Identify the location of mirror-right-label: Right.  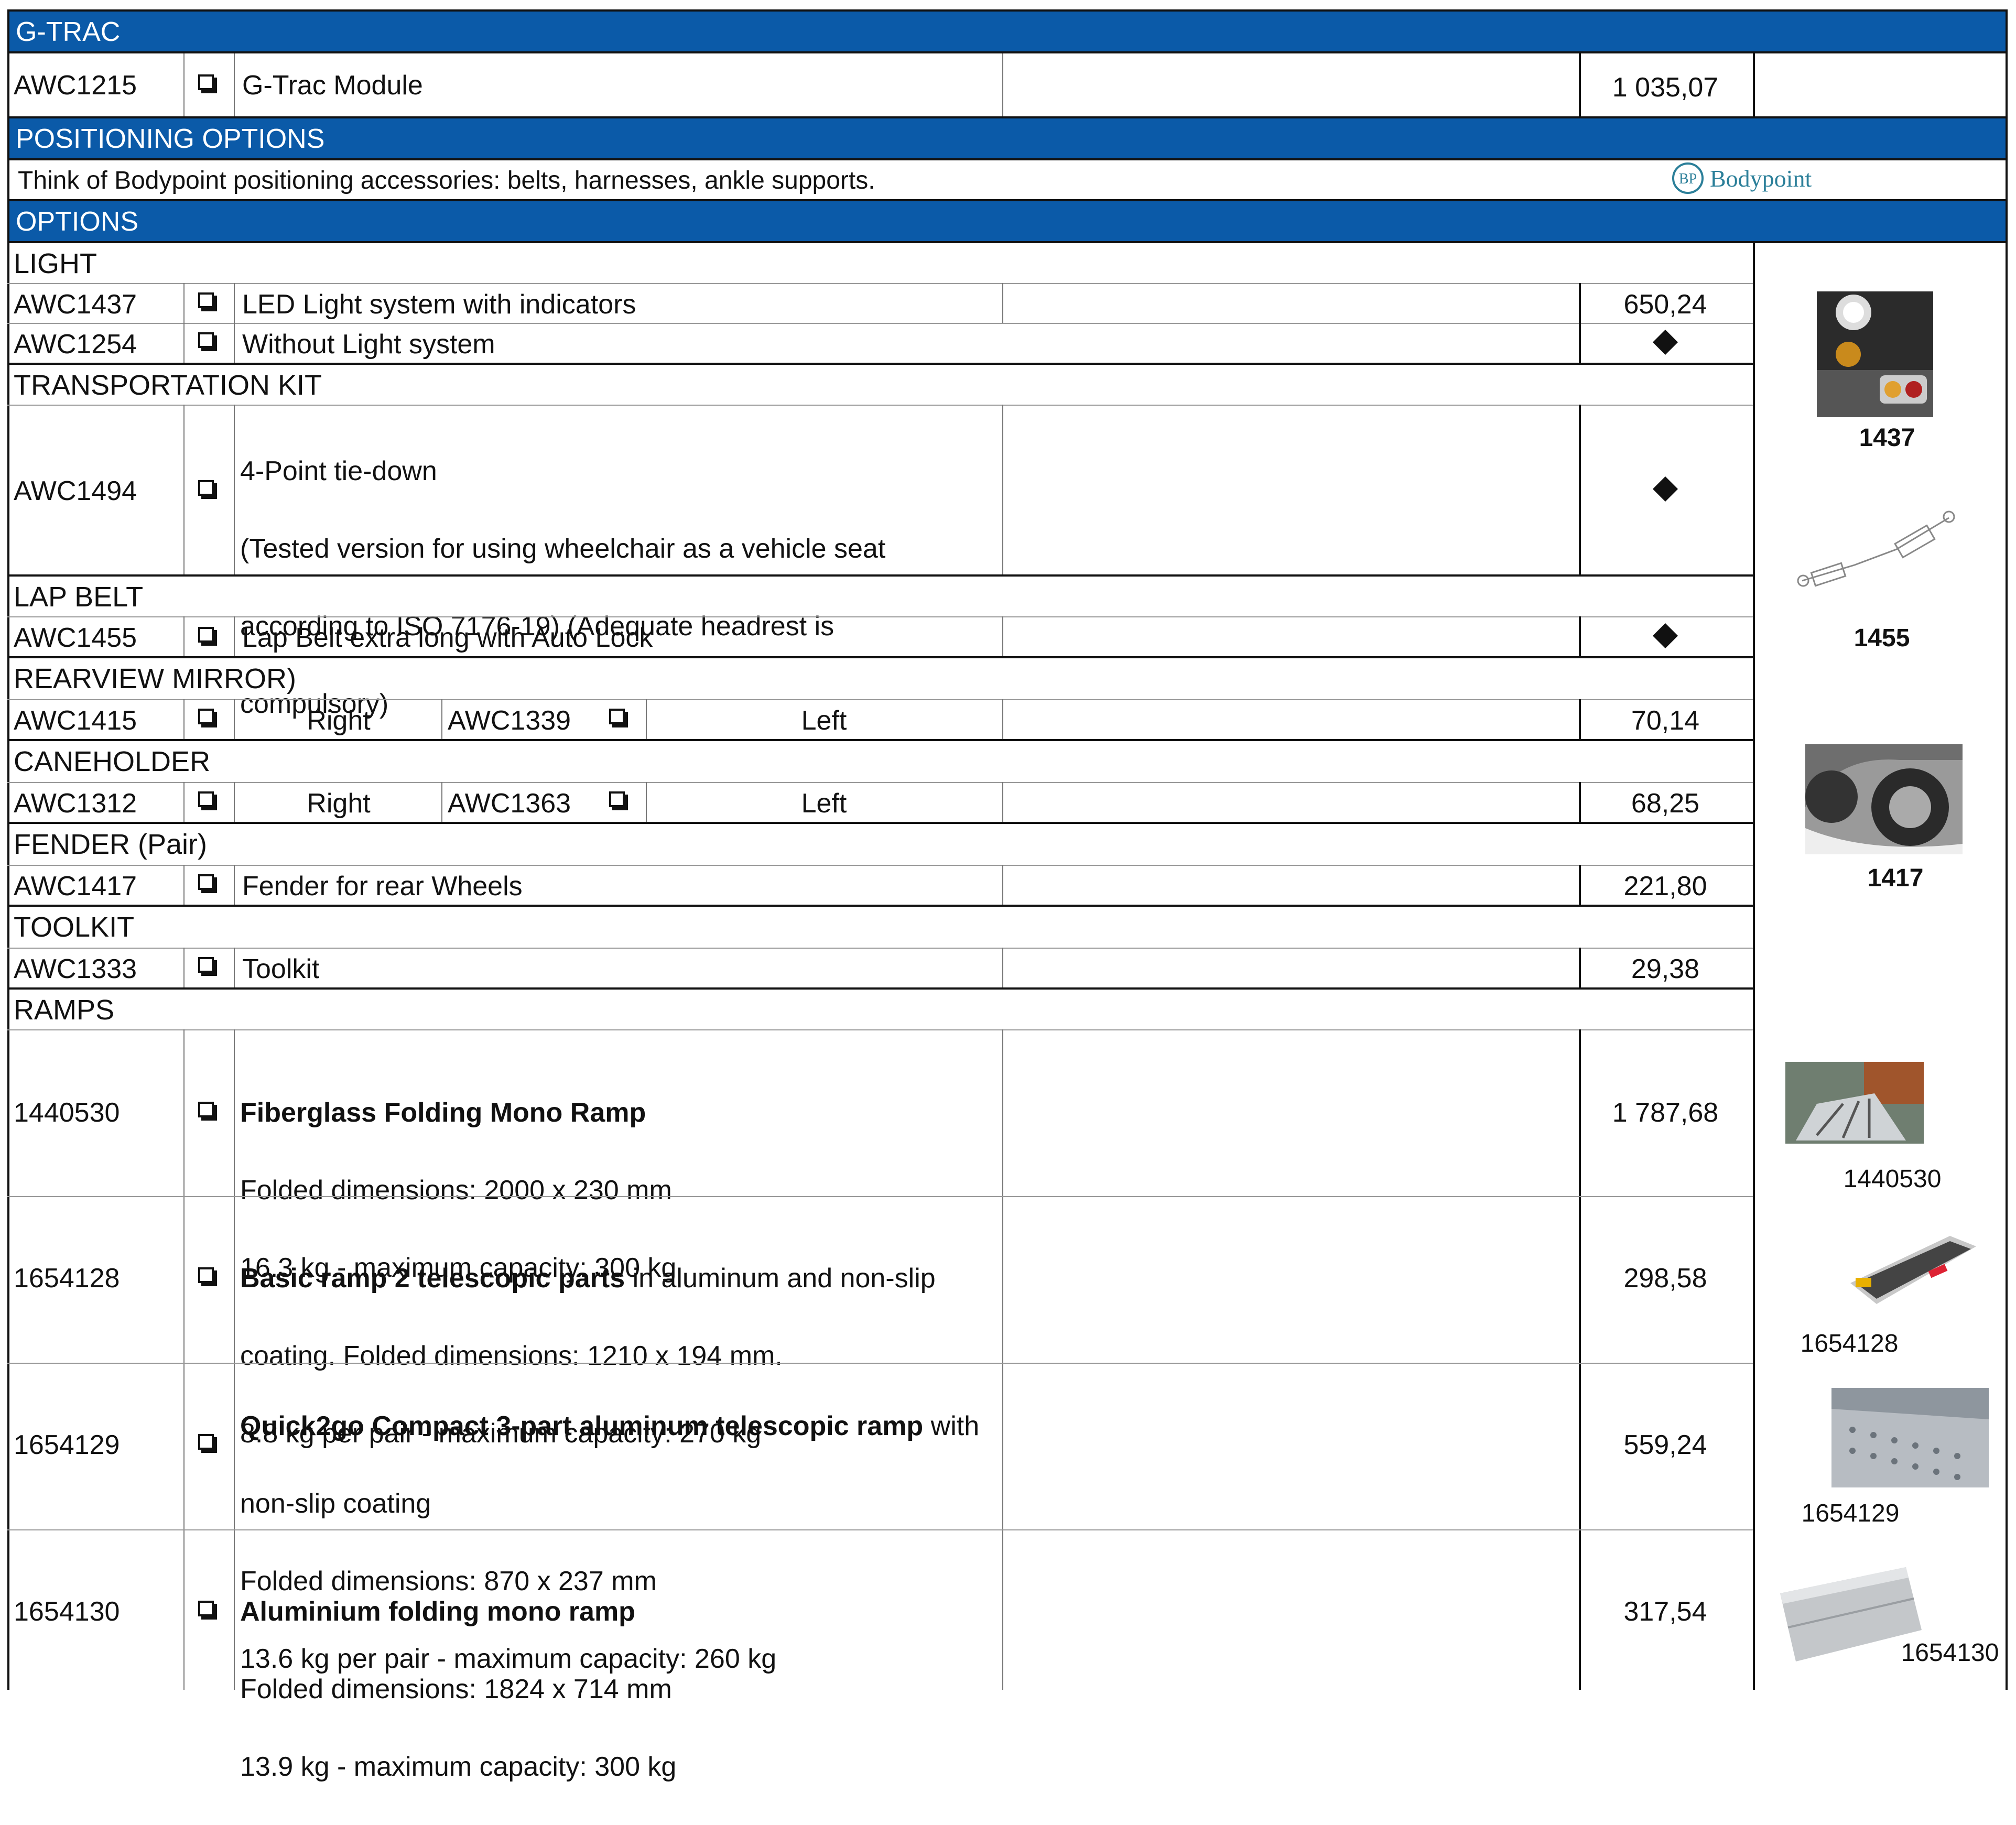
(339, 721).